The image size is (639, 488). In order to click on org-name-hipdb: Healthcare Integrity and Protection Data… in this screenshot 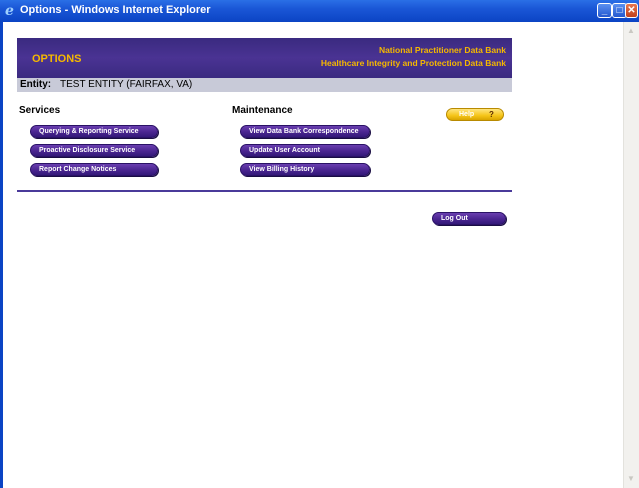, I will do `click(413, 63)`.